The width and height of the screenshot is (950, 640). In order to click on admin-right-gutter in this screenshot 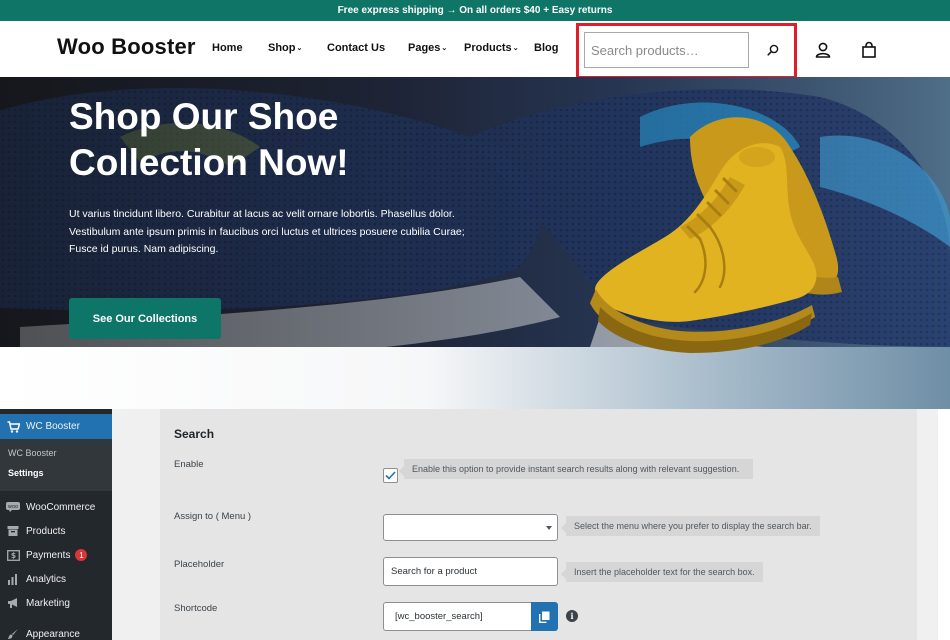, I will do `click(944, 524)`.